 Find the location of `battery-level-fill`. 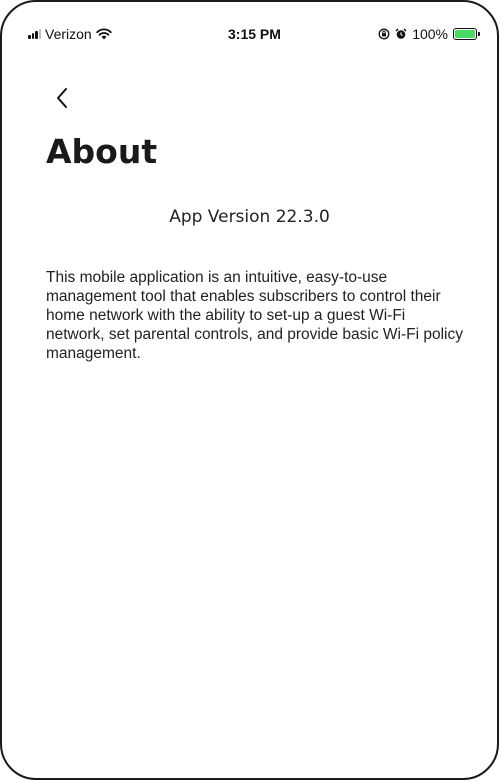

battery-level-fill is located at coordinates (465, 34).